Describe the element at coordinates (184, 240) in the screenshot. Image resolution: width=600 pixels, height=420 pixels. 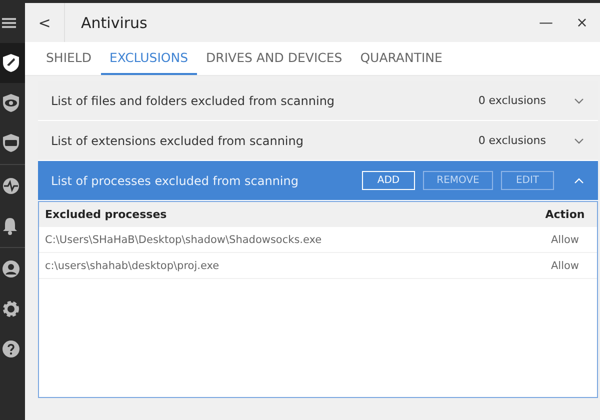
I see `table-cell-text: C:\Users\SHaHaB\Desktop\shadow\Shadowsocks.exe` at that location.